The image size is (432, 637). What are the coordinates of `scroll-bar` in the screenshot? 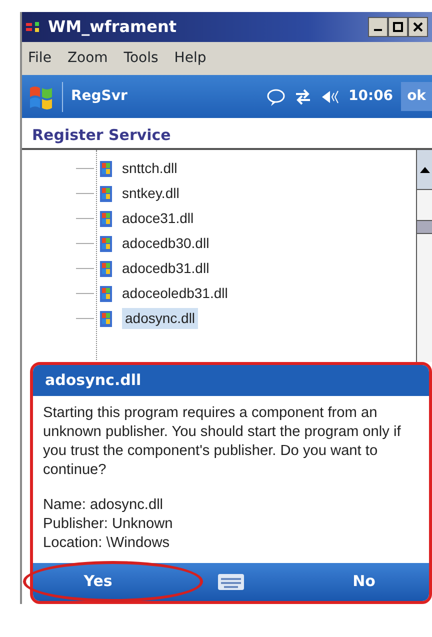 It's located at (424, 256).